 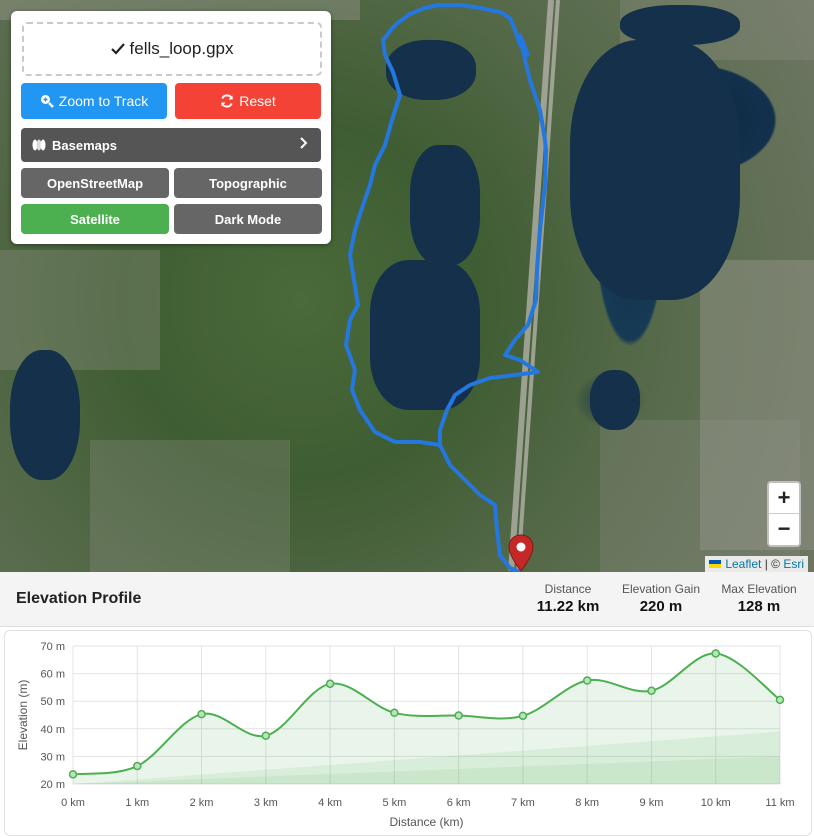 I want to click on stat-value: 128 m, so click(x=759, y=606).